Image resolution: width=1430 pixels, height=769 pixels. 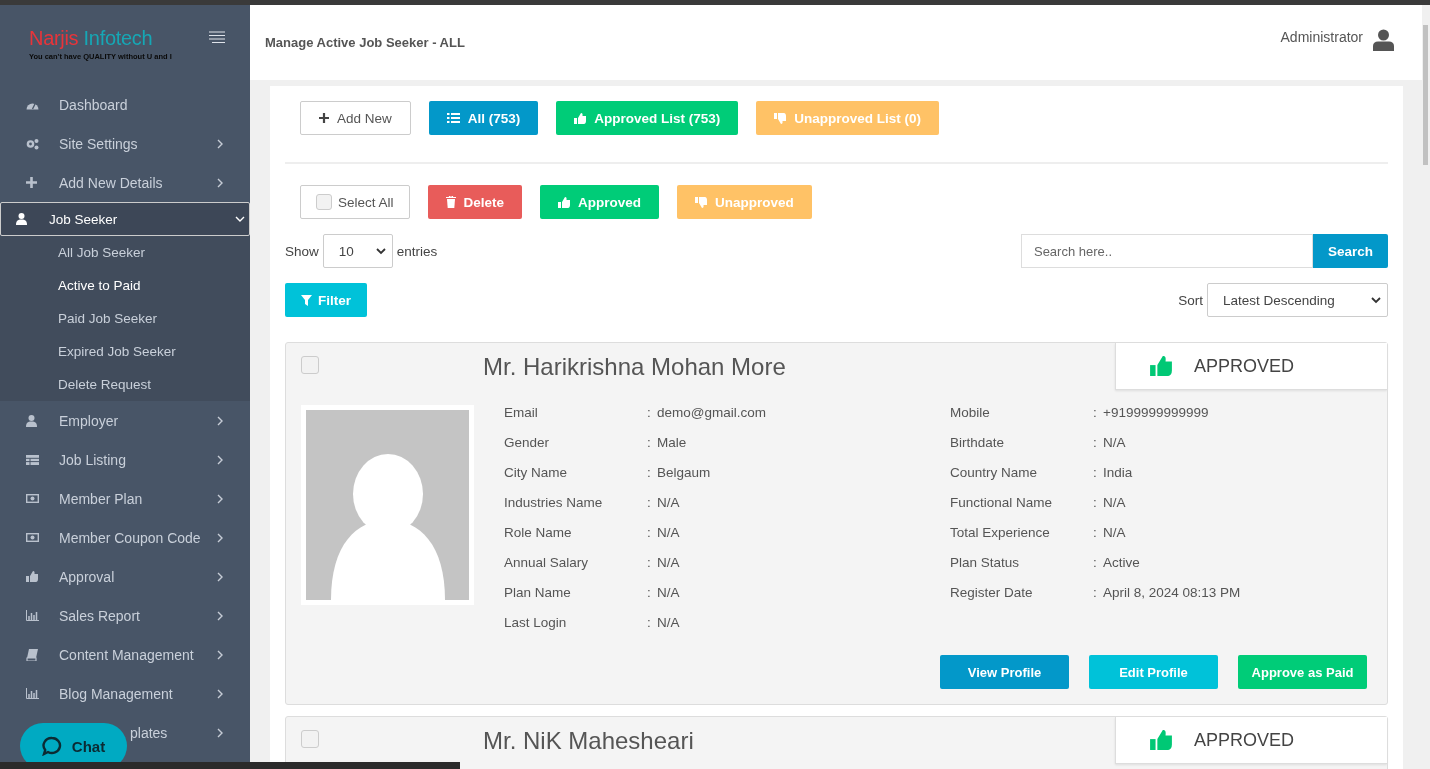 I want to click on select-all-checkbox: Select All, so click(x=355, y=202).